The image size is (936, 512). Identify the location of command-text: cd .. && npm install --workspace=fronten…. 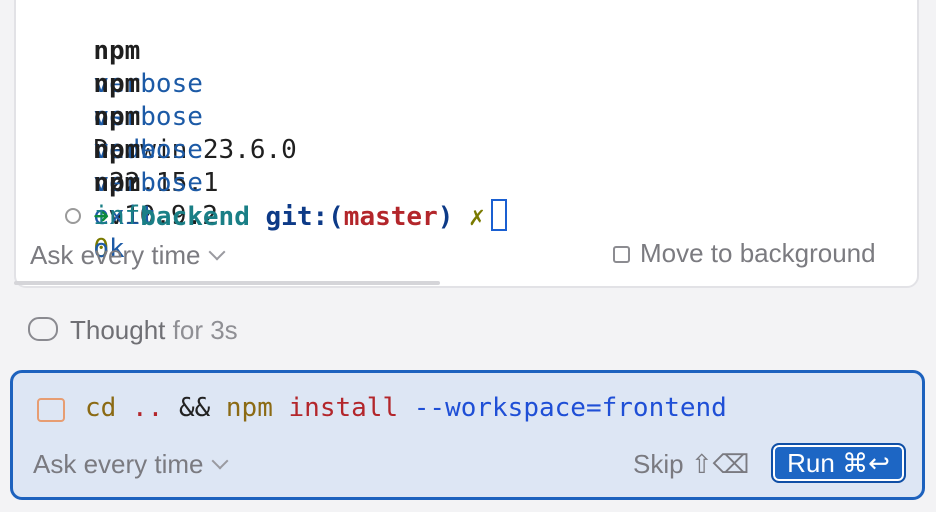
(406, 408).